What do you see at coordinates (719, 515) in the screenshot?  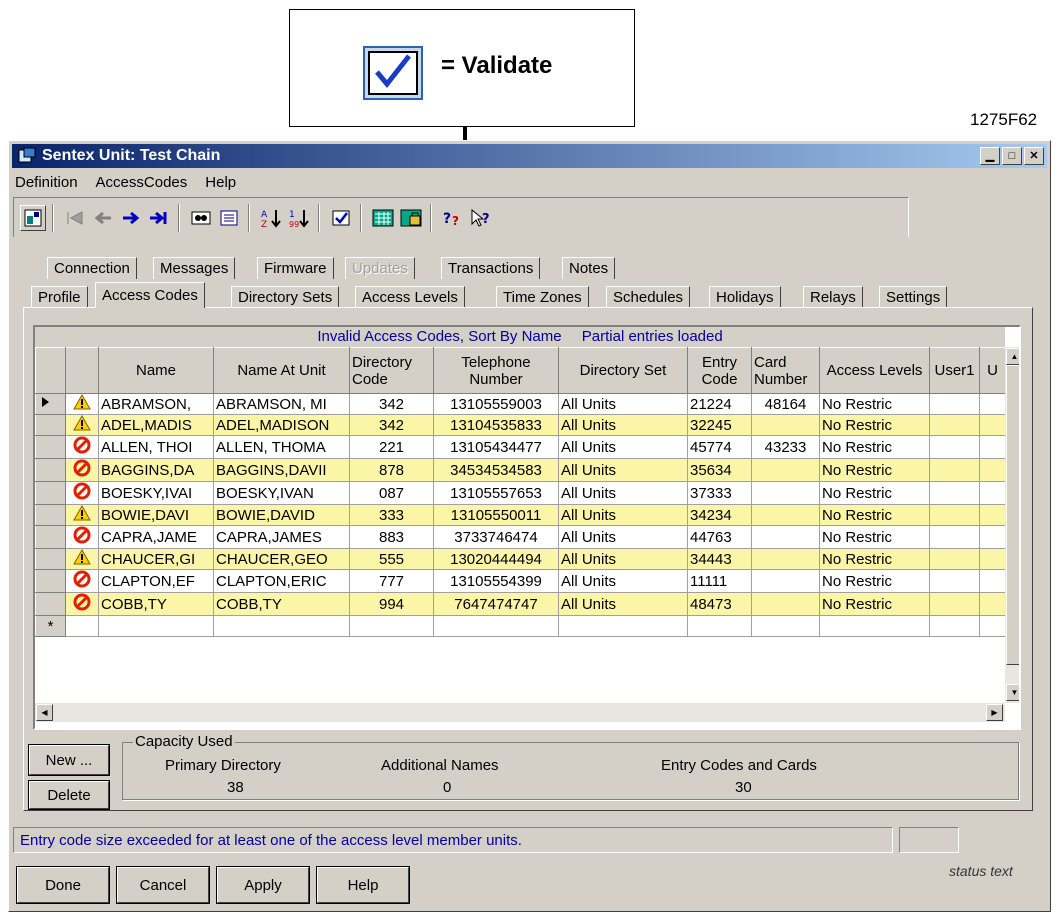 I see `cell-entry-code: 34234` at bounding box center [719, 515].